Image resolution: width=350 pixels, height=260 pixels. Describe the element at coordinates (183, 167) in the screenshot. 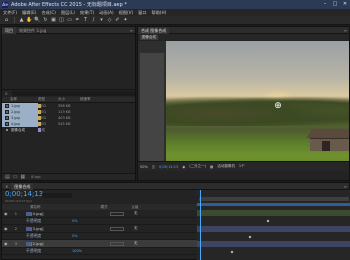

I see `camera-snapshot-icon: ◉` at that location.